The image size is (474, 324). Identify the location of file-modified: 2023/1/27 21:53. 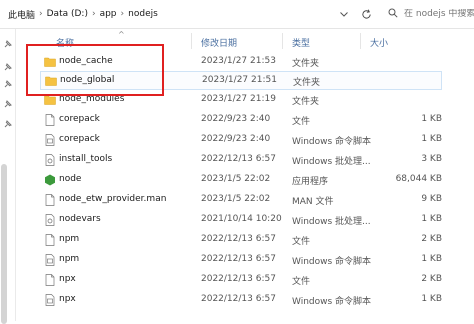
(238, 61).